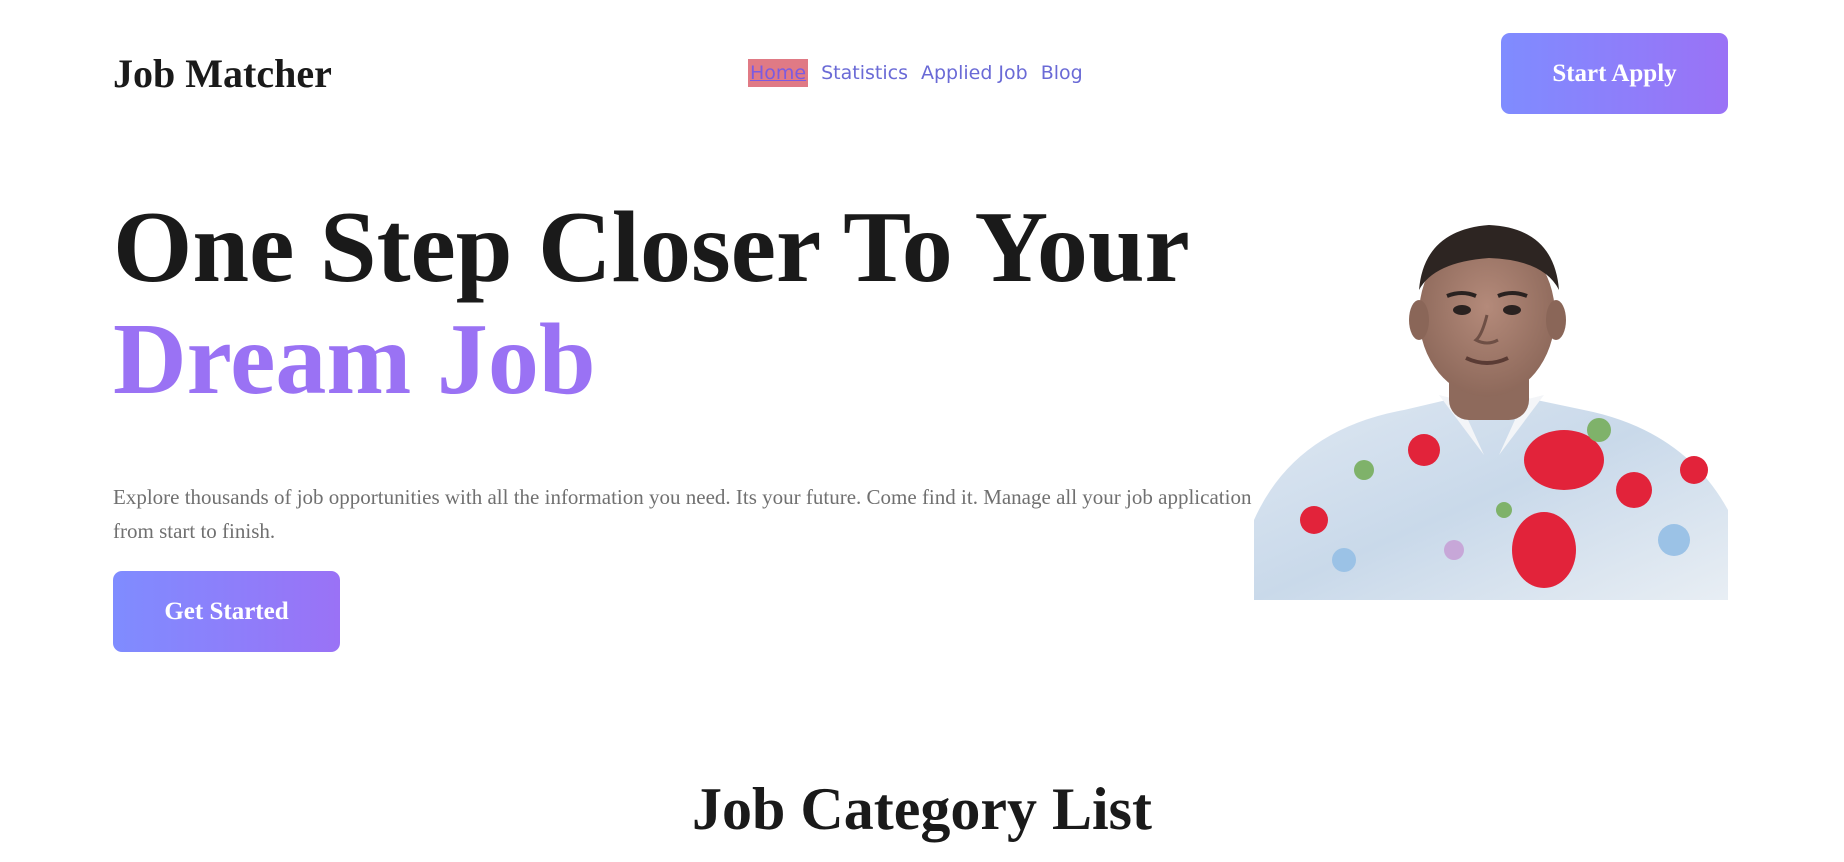 This screenshot has width=1844, height=862. What do you see at coordinates (1062, 73) in the screenshot?
I see `nav-blog: Blog` at bounding box center [1062, 73].